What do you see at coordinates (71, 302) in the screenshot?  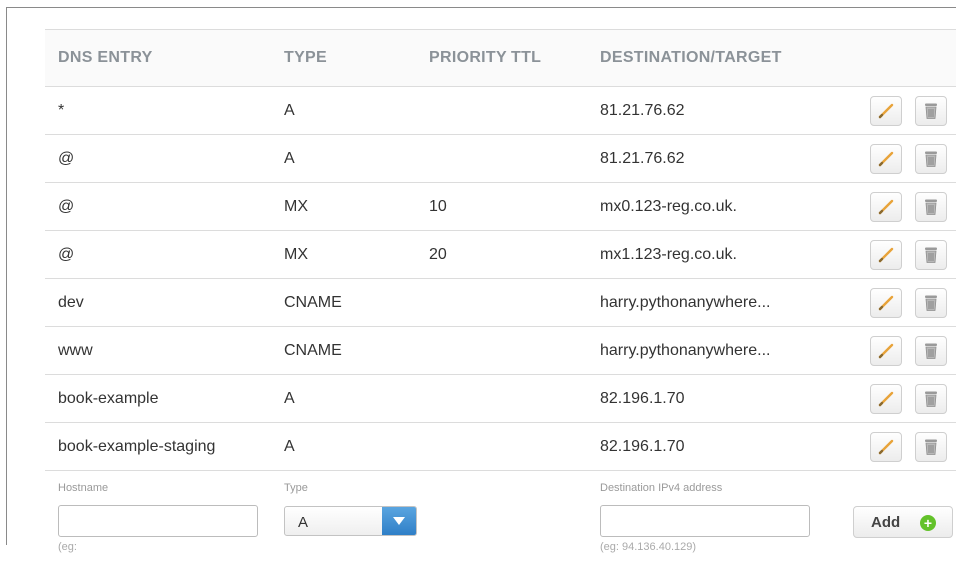 I see `cell-dns-entry: dev` at bounding box center [71, 302].